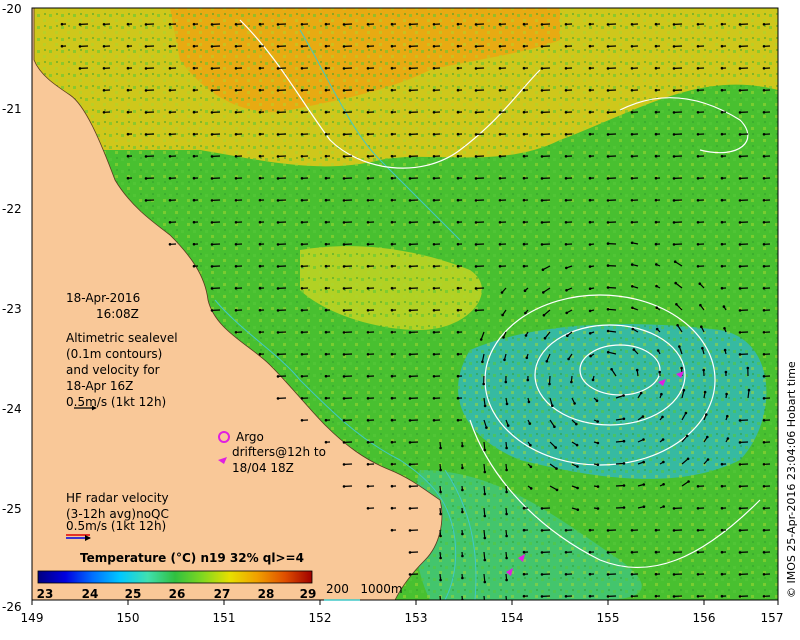 The image size is (800, 640). Describe the element at coordinates (224, 618) in the screenshot. I see `lon-tick-label: 151` at that location.